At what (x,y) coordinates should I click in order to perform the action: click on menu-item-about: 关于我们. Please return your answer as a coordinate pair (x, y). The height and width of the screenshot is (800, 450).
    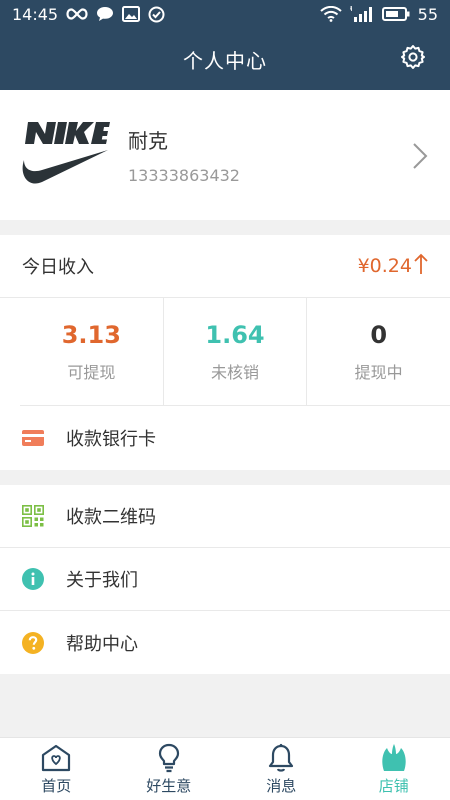
    Looking at the image, I should click on (225, 579).